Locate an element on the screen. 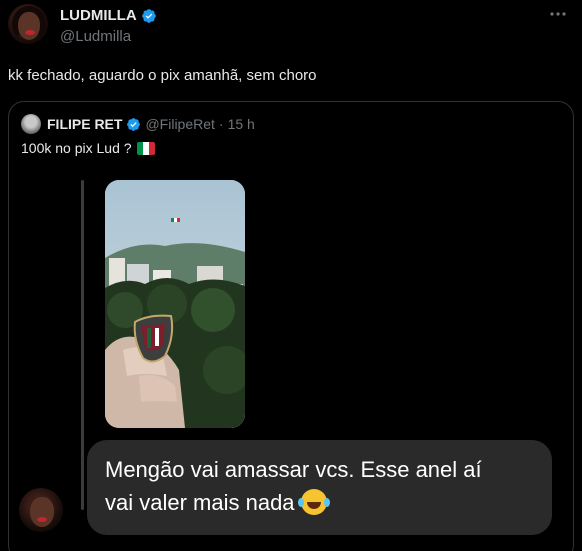 Image resolution: width=582 pixels, height=551 pixels. meme-line-2: vai valer mais nada is located at coordinates (200, 502).